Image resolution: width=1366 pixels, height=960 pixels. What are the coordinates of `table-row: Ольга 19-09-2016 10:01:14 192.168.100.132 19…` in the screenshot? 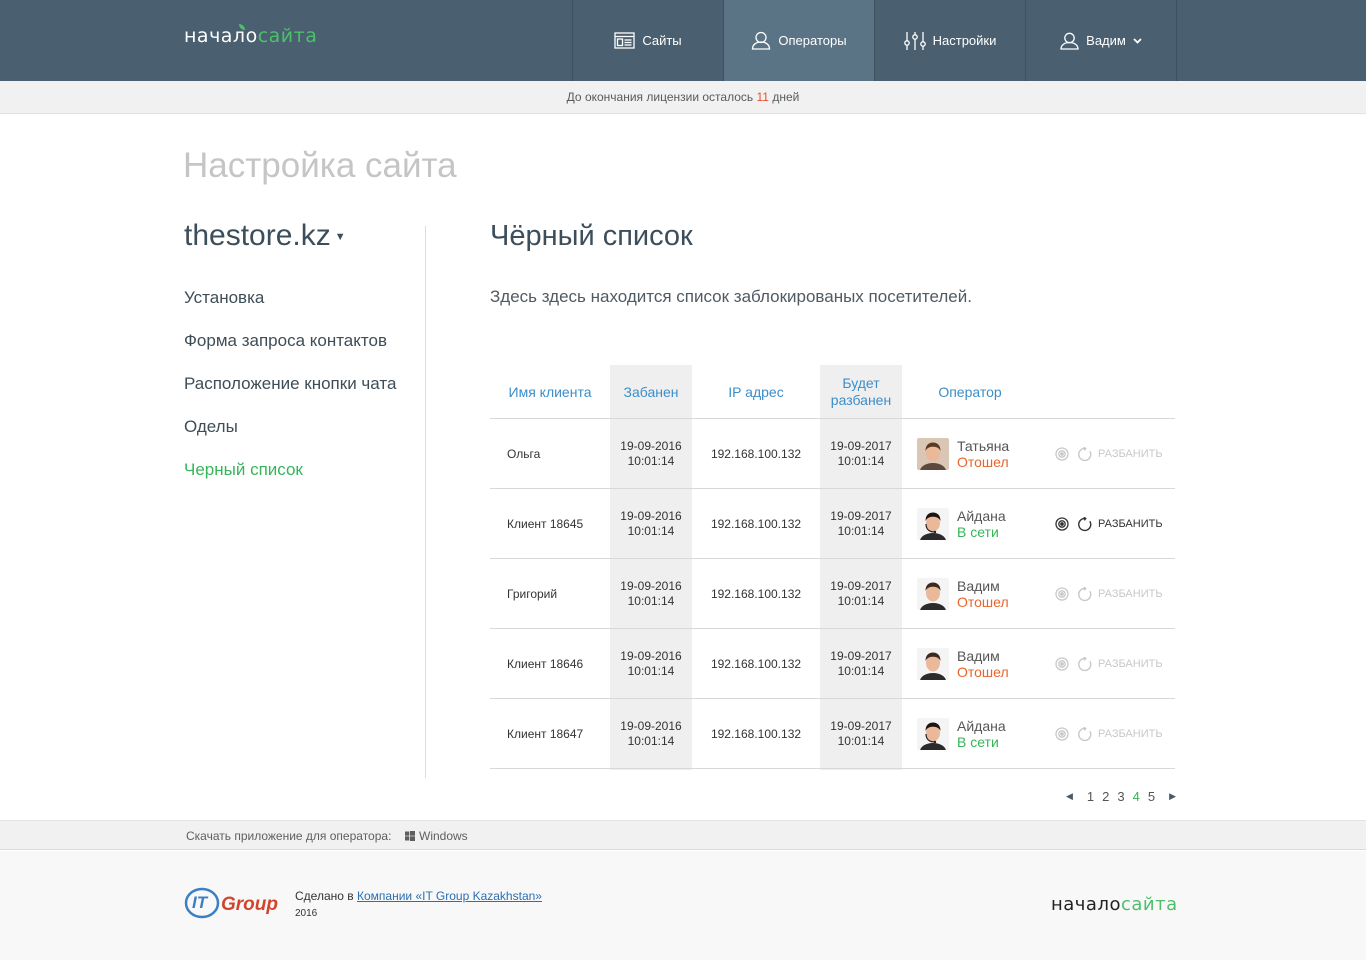 It's located at (832, 454).